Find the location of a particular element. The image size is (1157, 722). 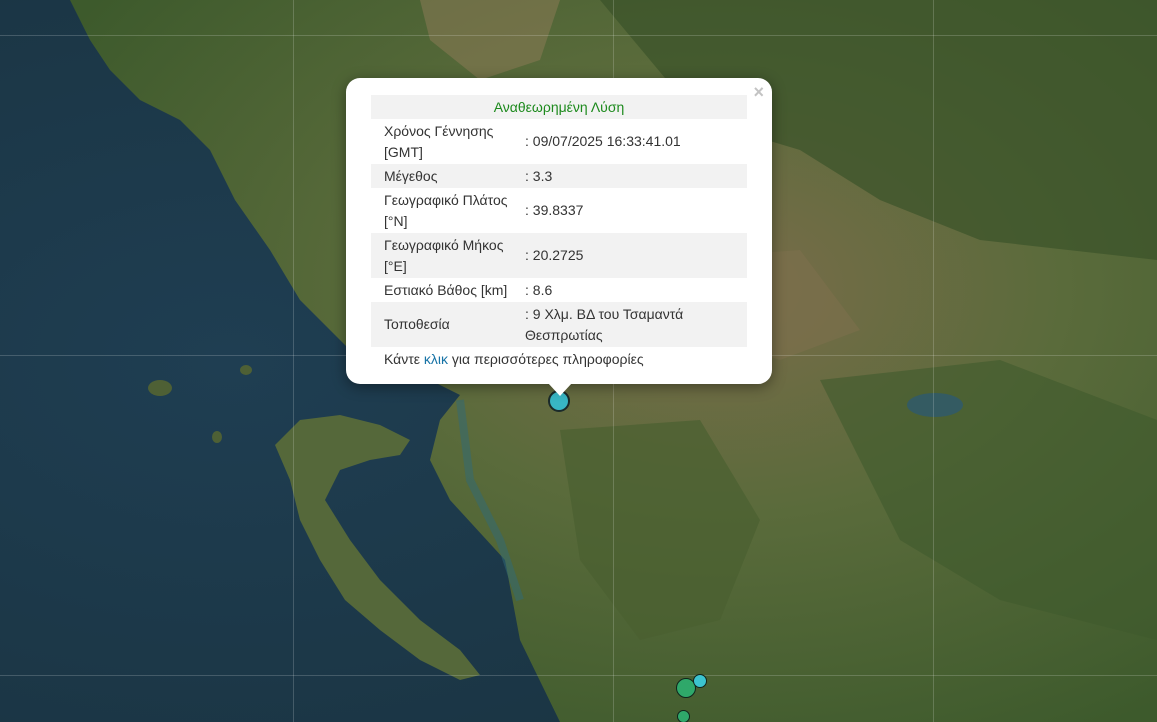

info-row-longitude: Γεωγραφικό Μήκος [°E] : 20.2725 is located at coordinates (559, 255).